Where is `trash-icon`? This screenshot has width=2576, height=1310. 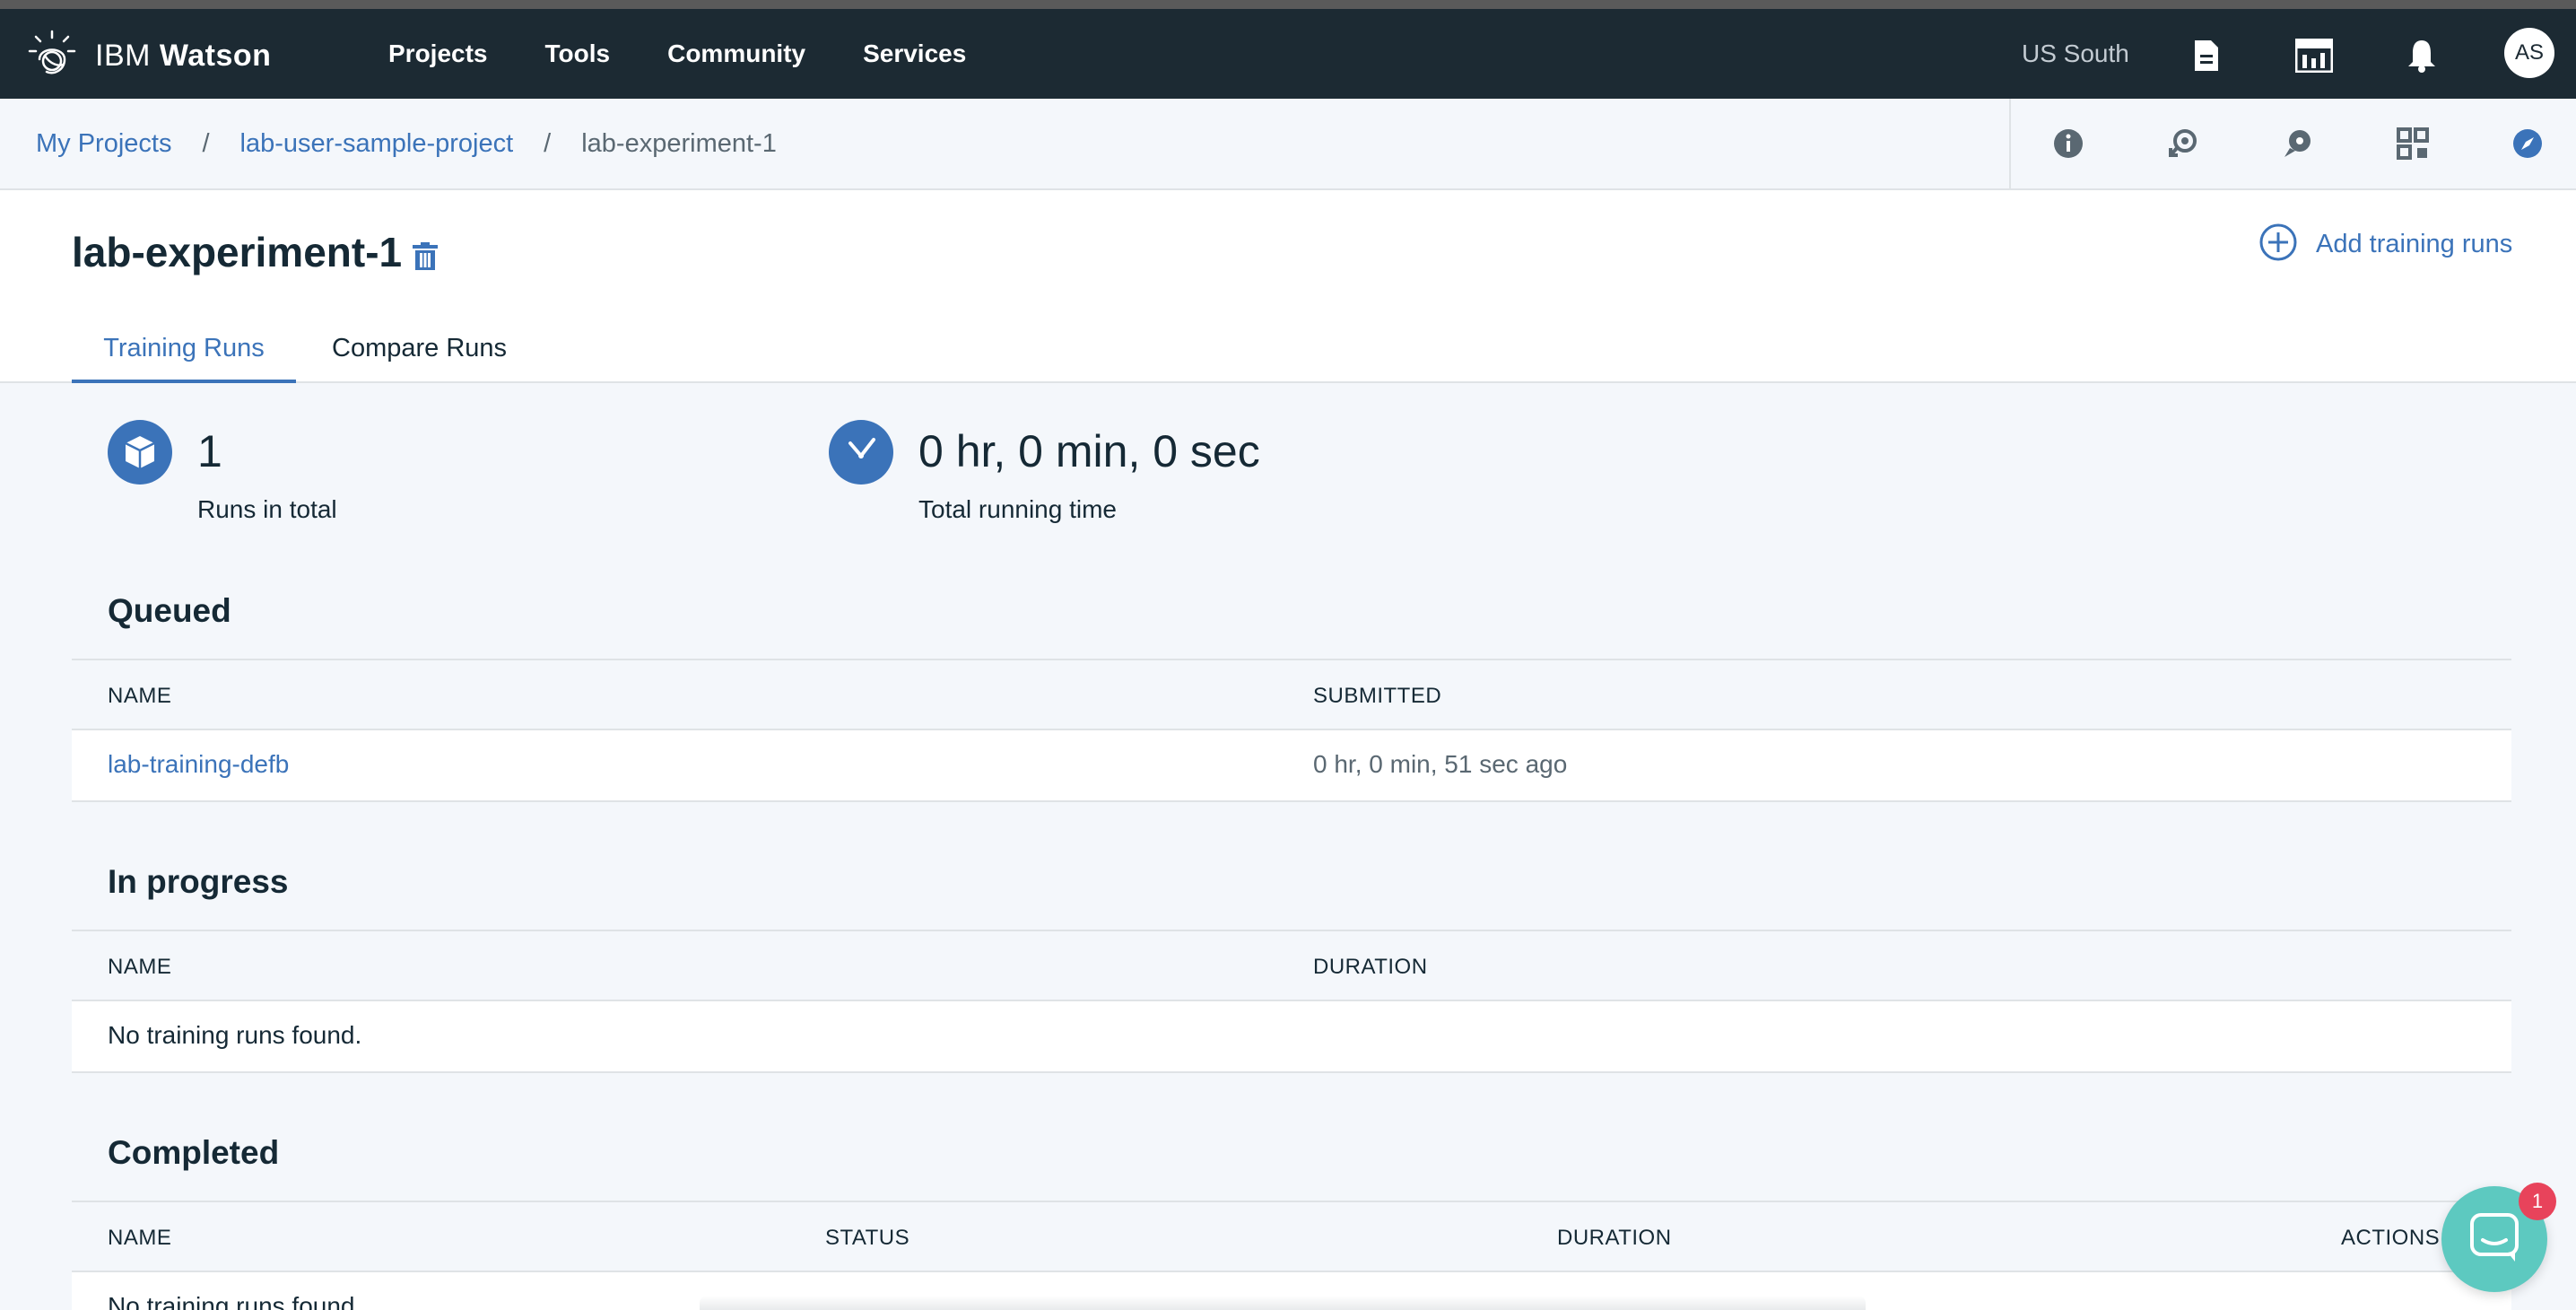 trash-icon is located at coordinates (425, 259).